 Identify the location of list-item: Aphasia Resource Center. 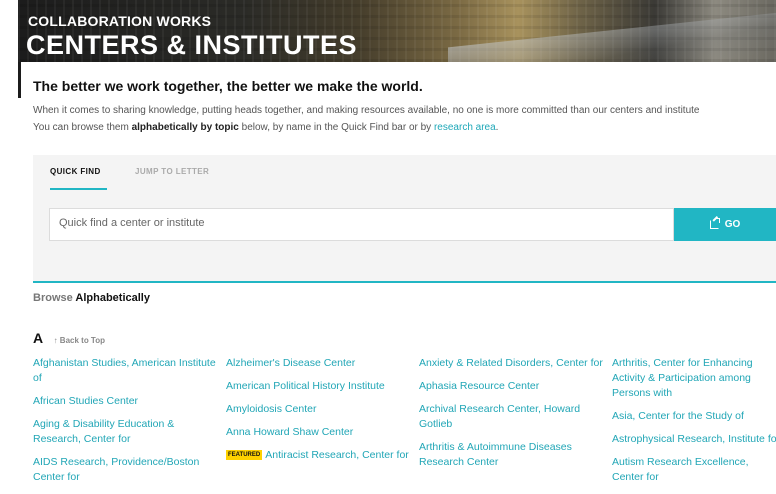
(511, 386).